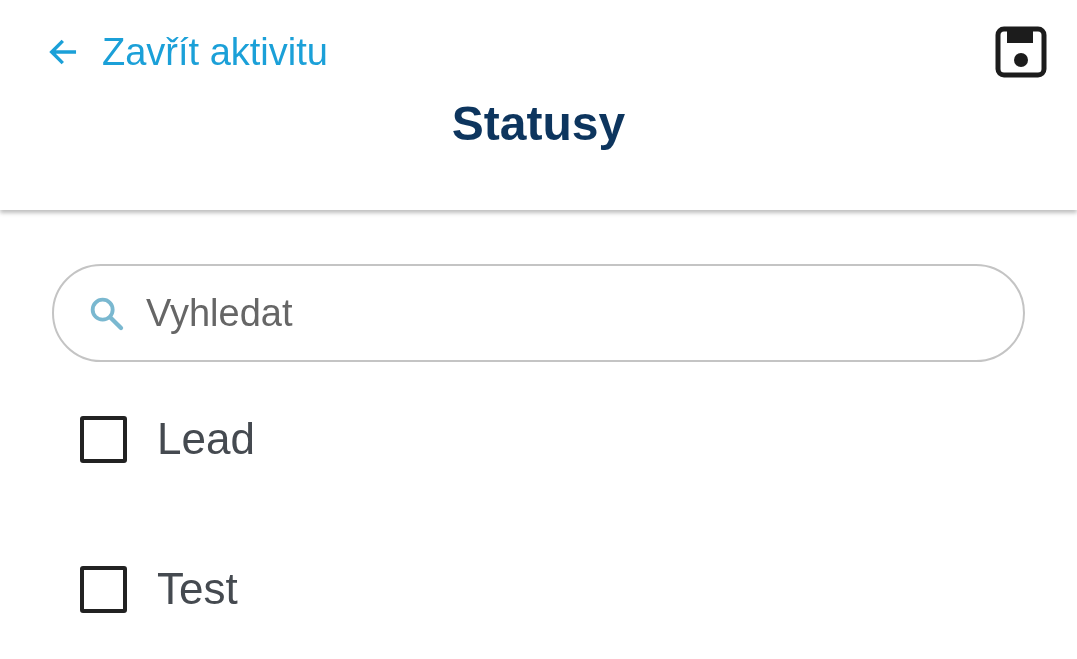  I want to click on search-field: Vyhledat, so click(538, 313).